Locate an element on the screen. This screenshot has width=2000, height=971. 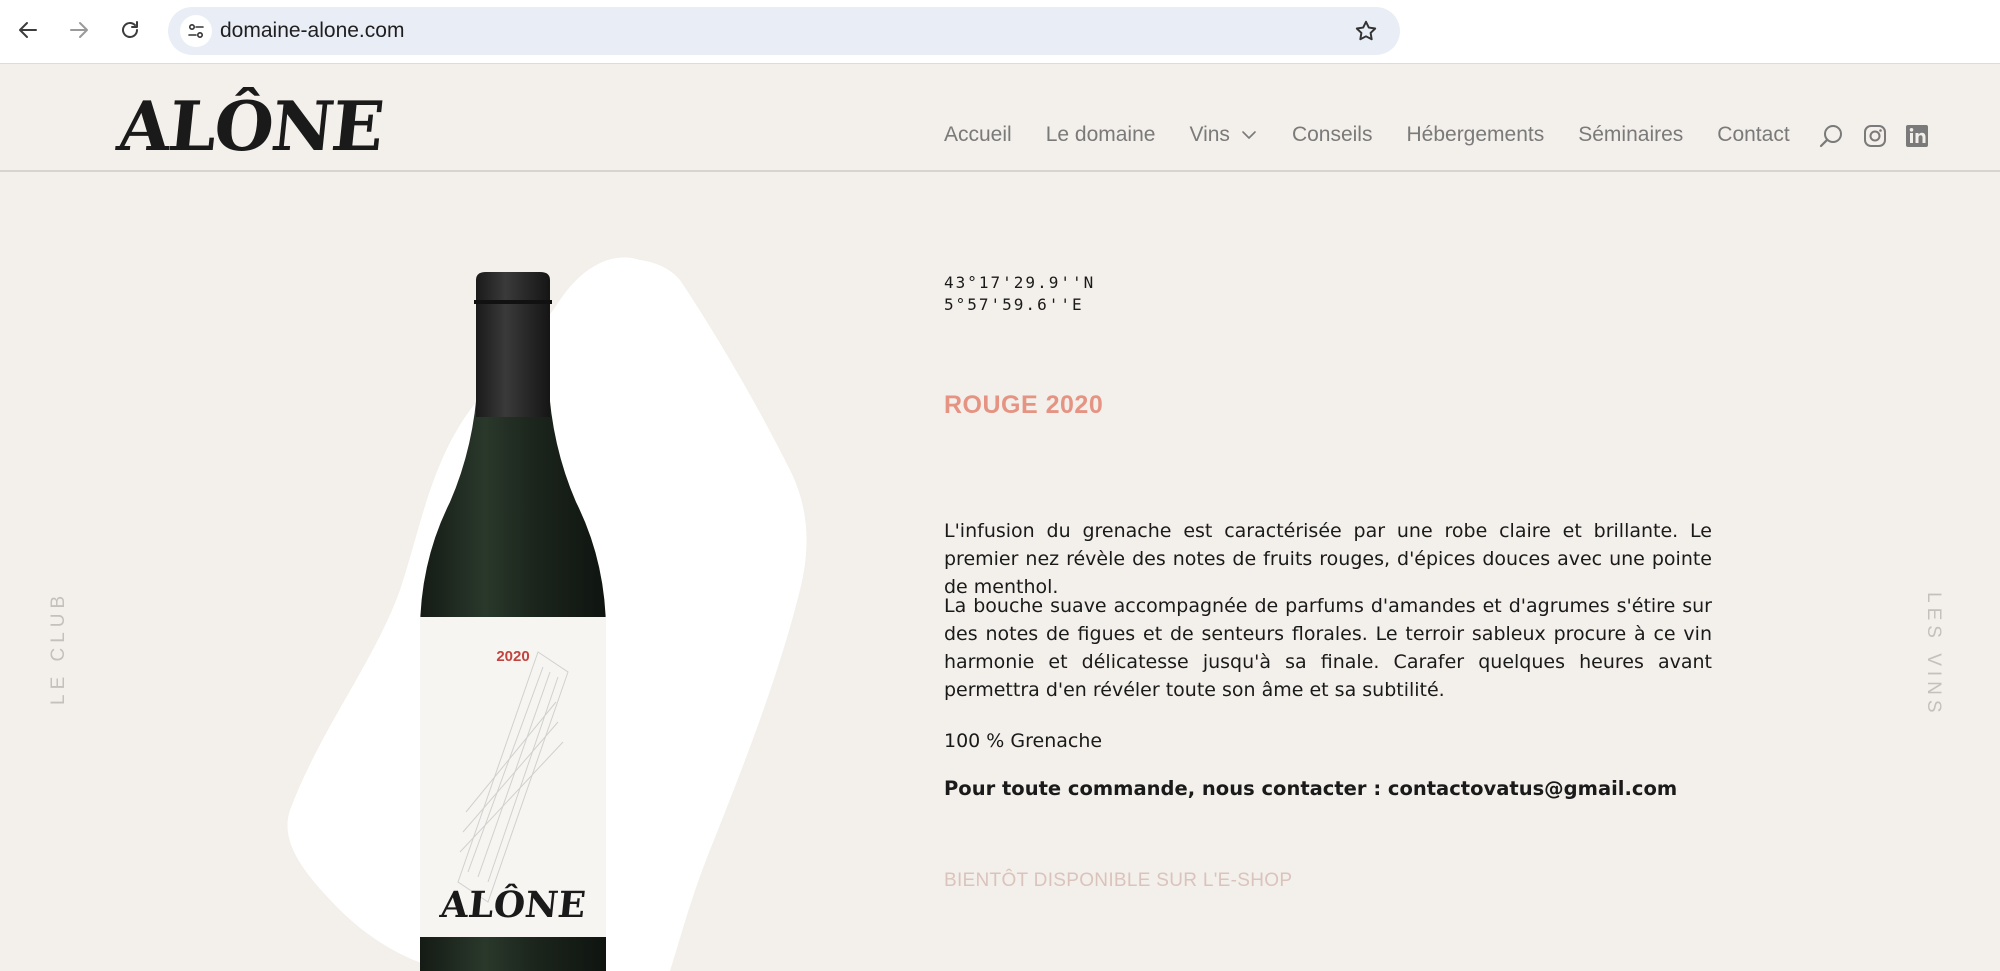
bottle-label-logo: ALÔNE is located at coordinates (513, 905).